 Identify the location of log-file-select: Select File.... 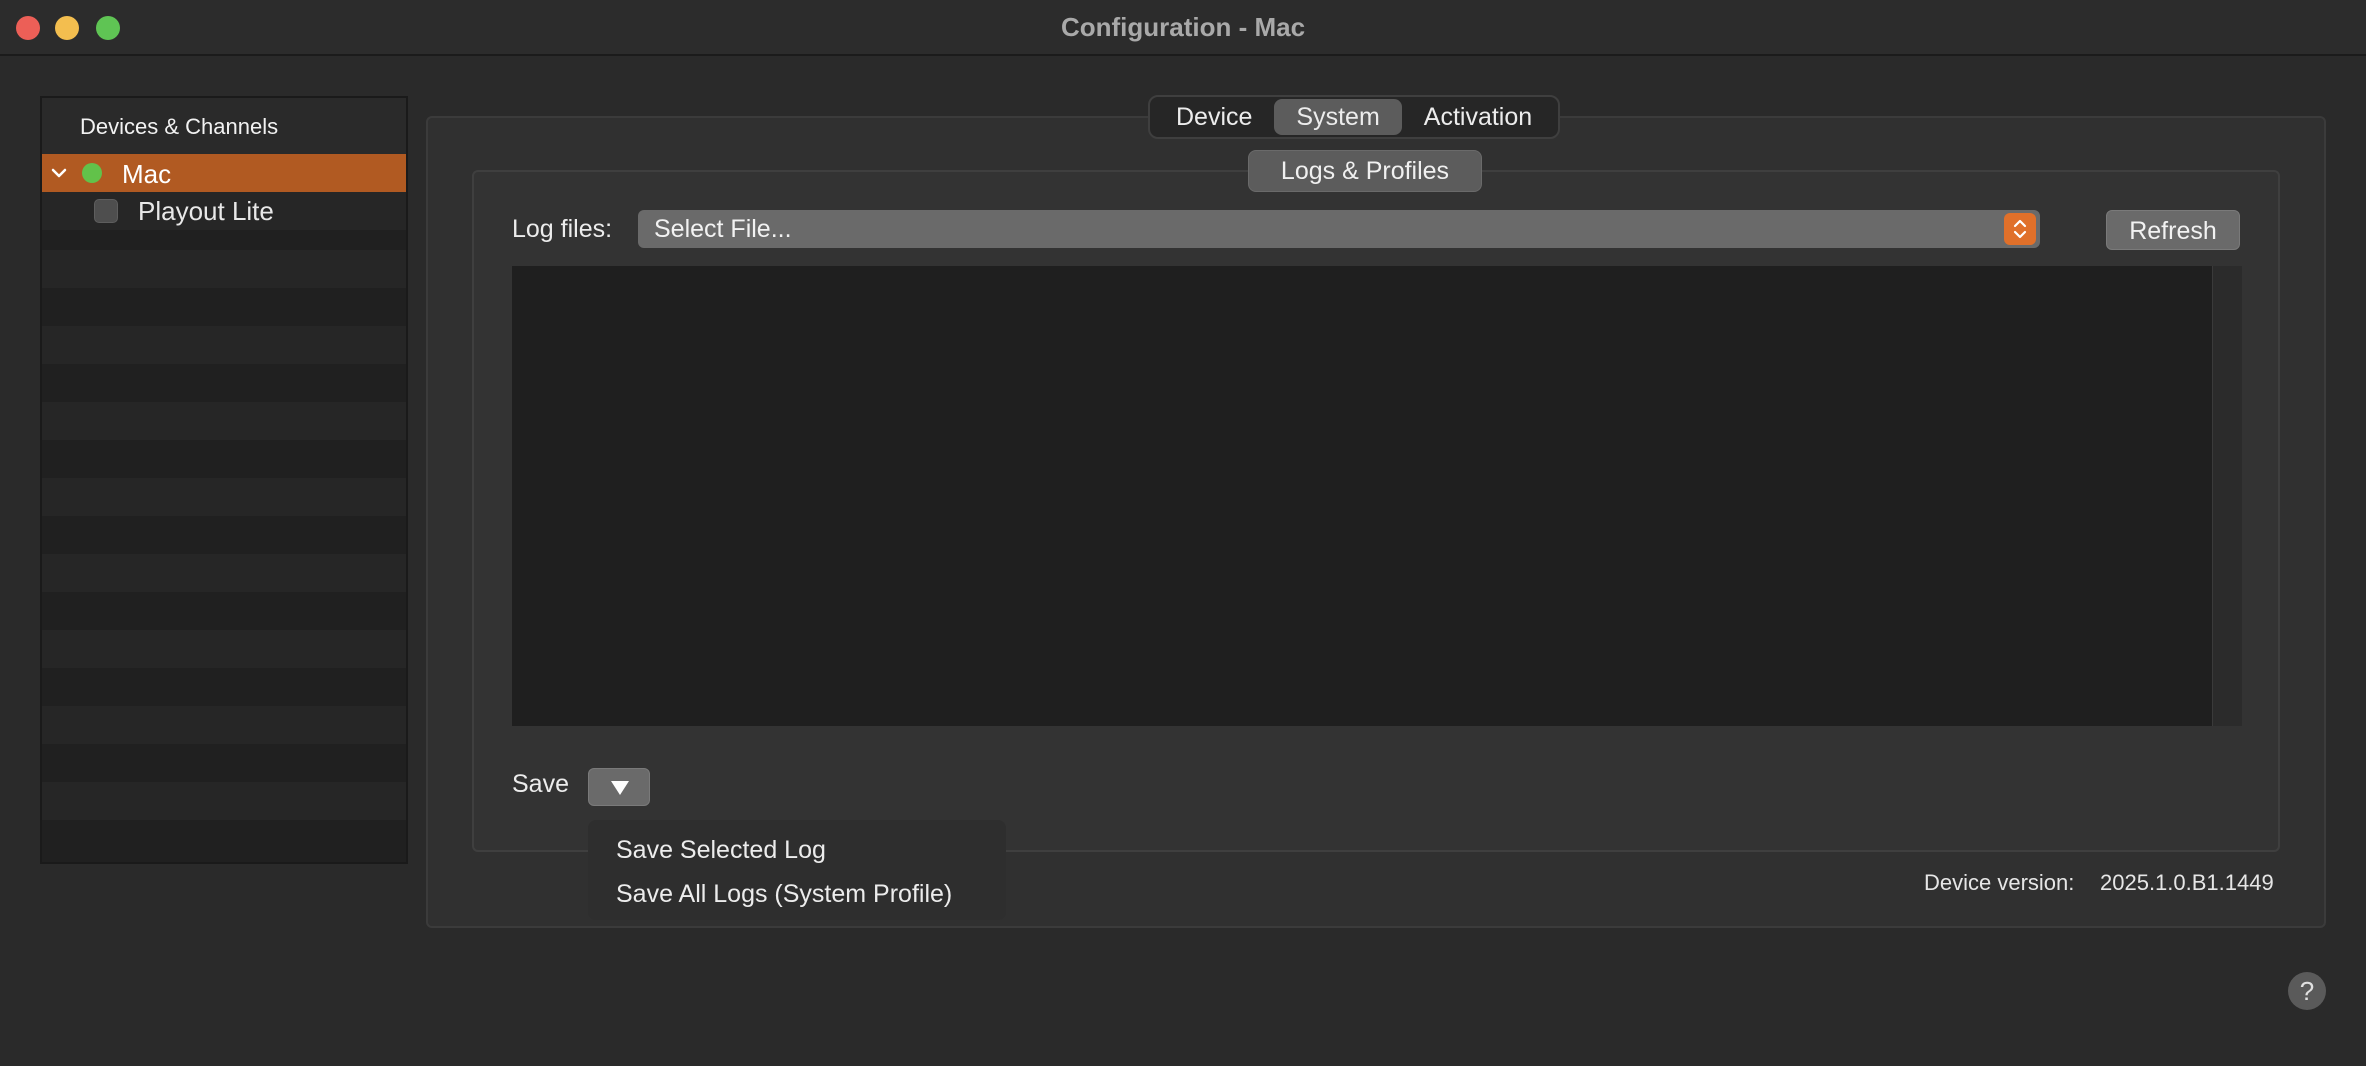
(1339, 229).